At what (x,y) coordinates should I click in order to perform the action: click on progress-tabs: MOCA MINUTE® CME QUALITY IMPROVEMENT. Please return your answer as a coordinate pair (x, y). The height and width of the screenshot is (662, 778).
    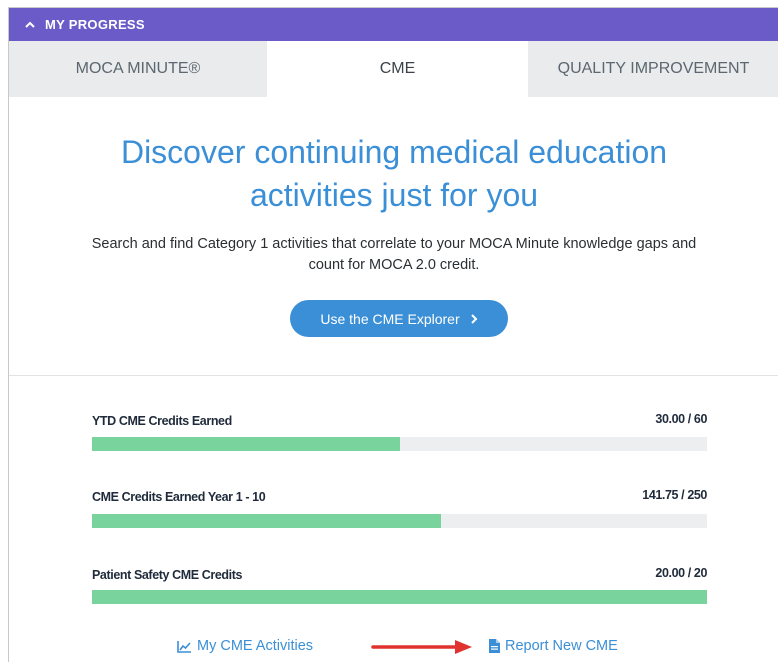
    Looking at the image, I should click on (393, 69).